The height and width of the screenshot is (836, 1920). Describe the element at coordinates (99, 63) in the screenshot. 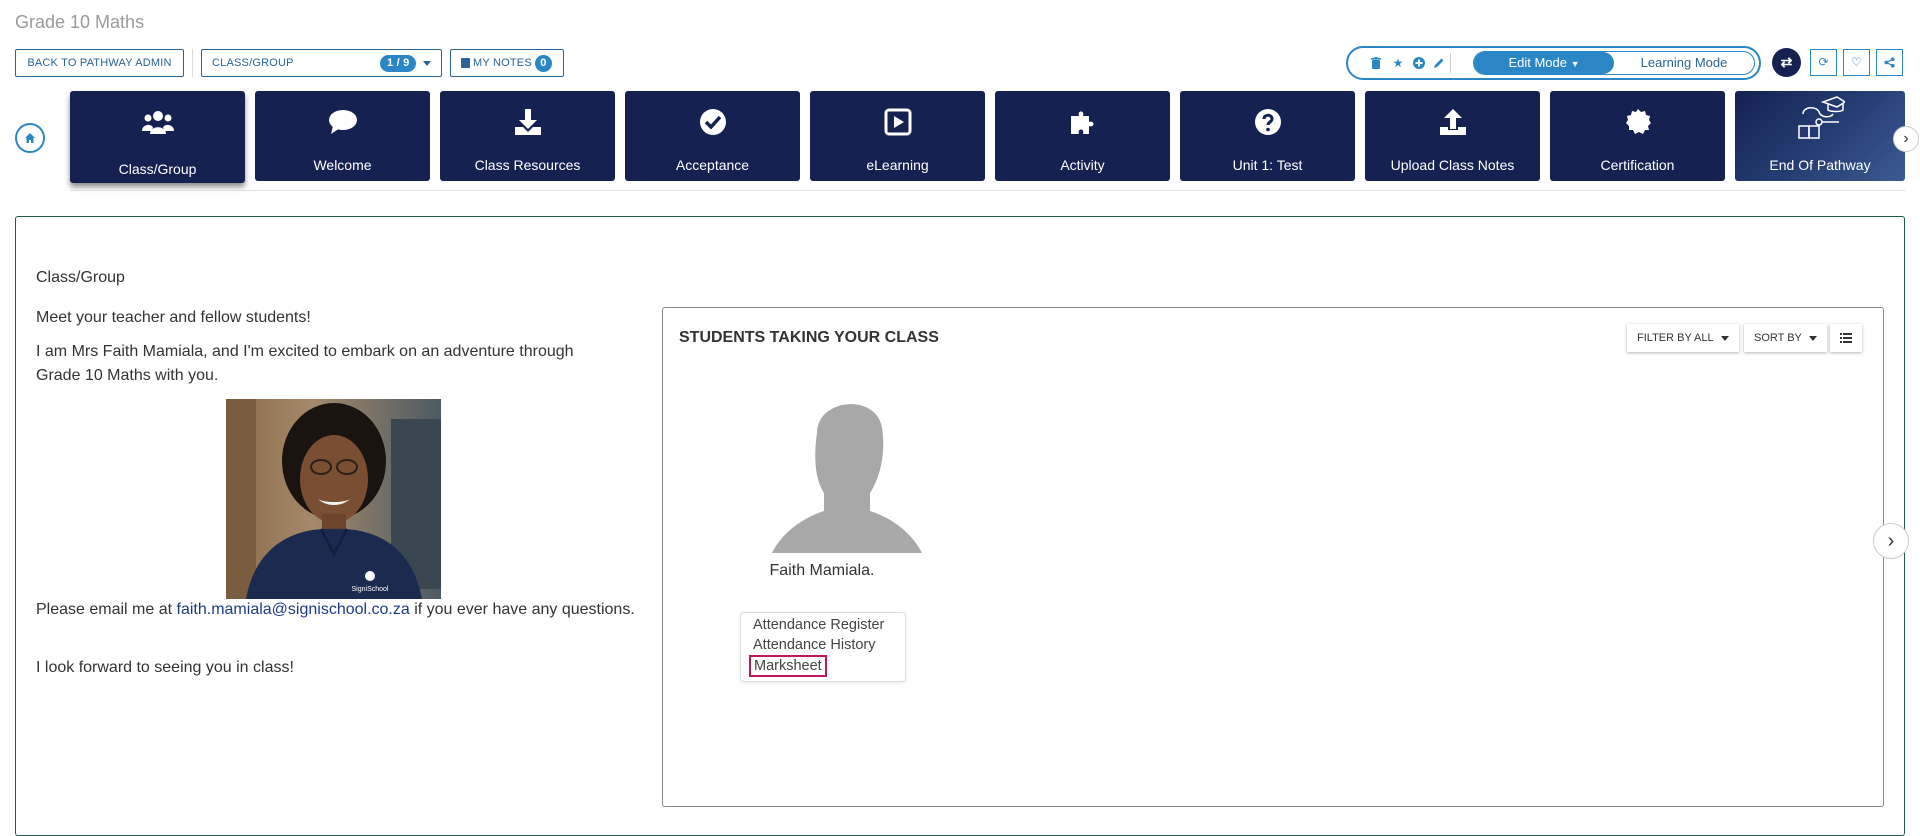

I see `back-to-pathway-admin-button: BACK TO PATHWAY ADMIN` at that location.